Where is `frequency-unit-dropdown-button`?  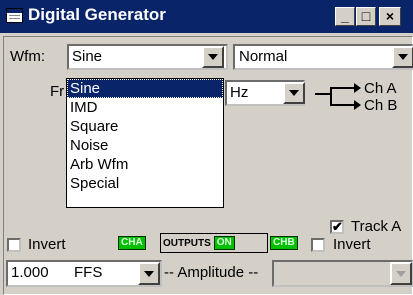
frequency-unit-dropdown-button is located at coordinates (294, 93).